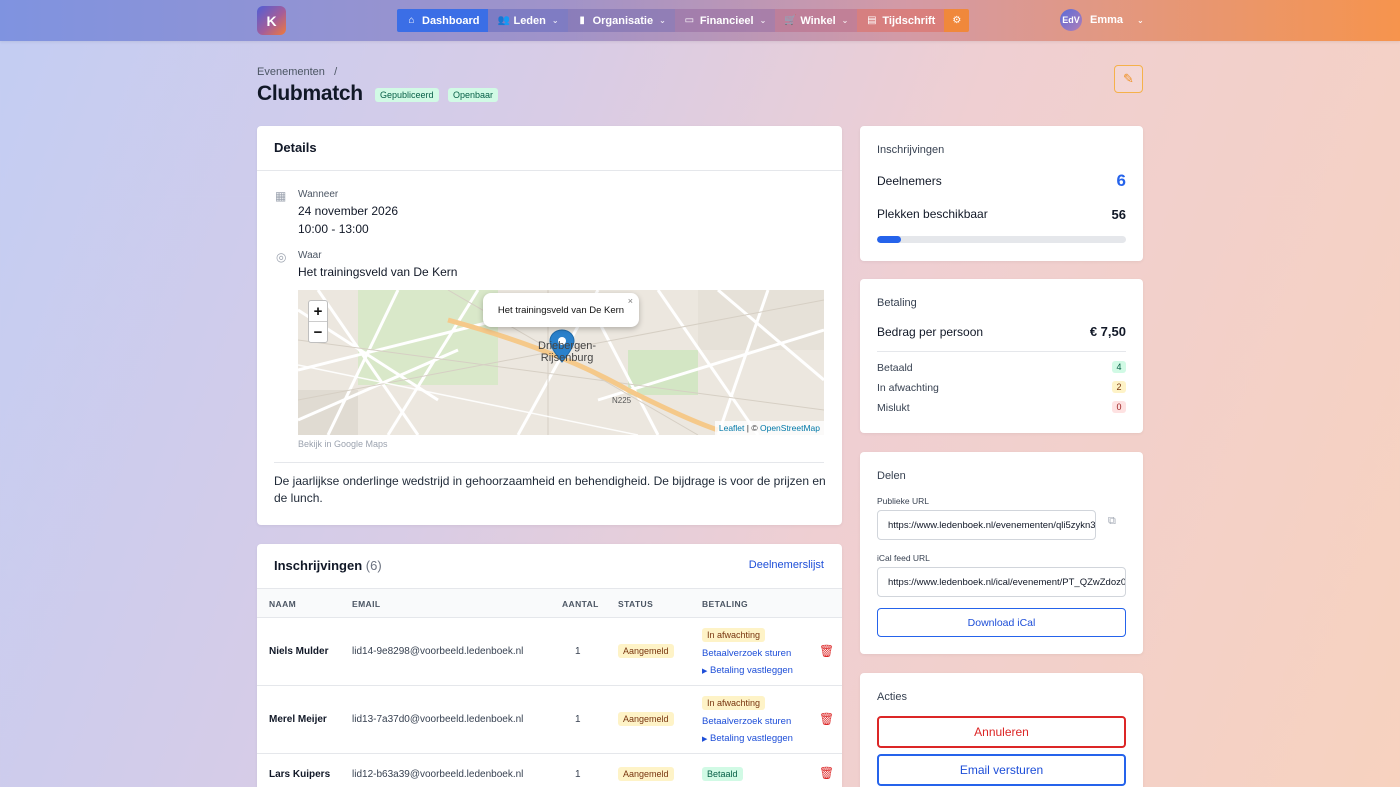 Image resolution: width=1400 pixels, height=787 pixels. I want to click on actions-card: Acties Annuleren Email versturen, so click(1001, 730).